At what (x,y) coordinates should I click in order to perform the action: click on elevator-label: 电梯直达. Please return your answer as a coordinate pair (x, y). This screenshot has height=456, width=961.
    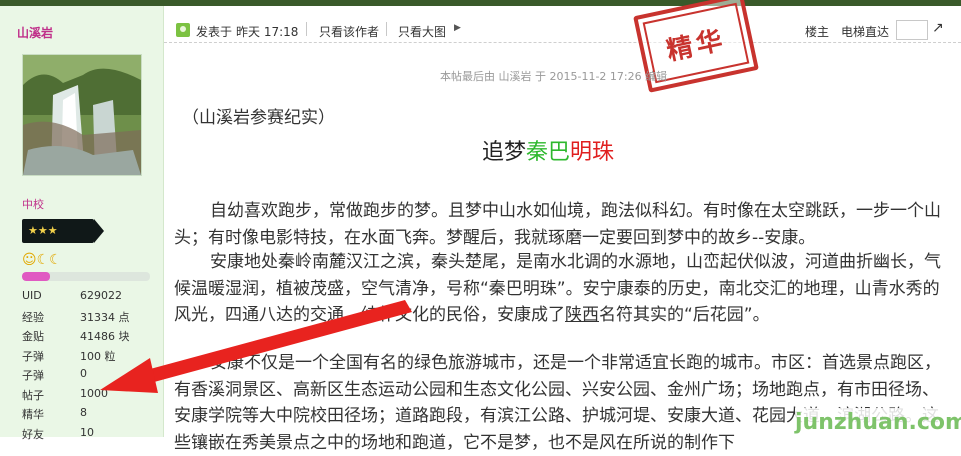
    Looking at the image, I should click on (865, 32).